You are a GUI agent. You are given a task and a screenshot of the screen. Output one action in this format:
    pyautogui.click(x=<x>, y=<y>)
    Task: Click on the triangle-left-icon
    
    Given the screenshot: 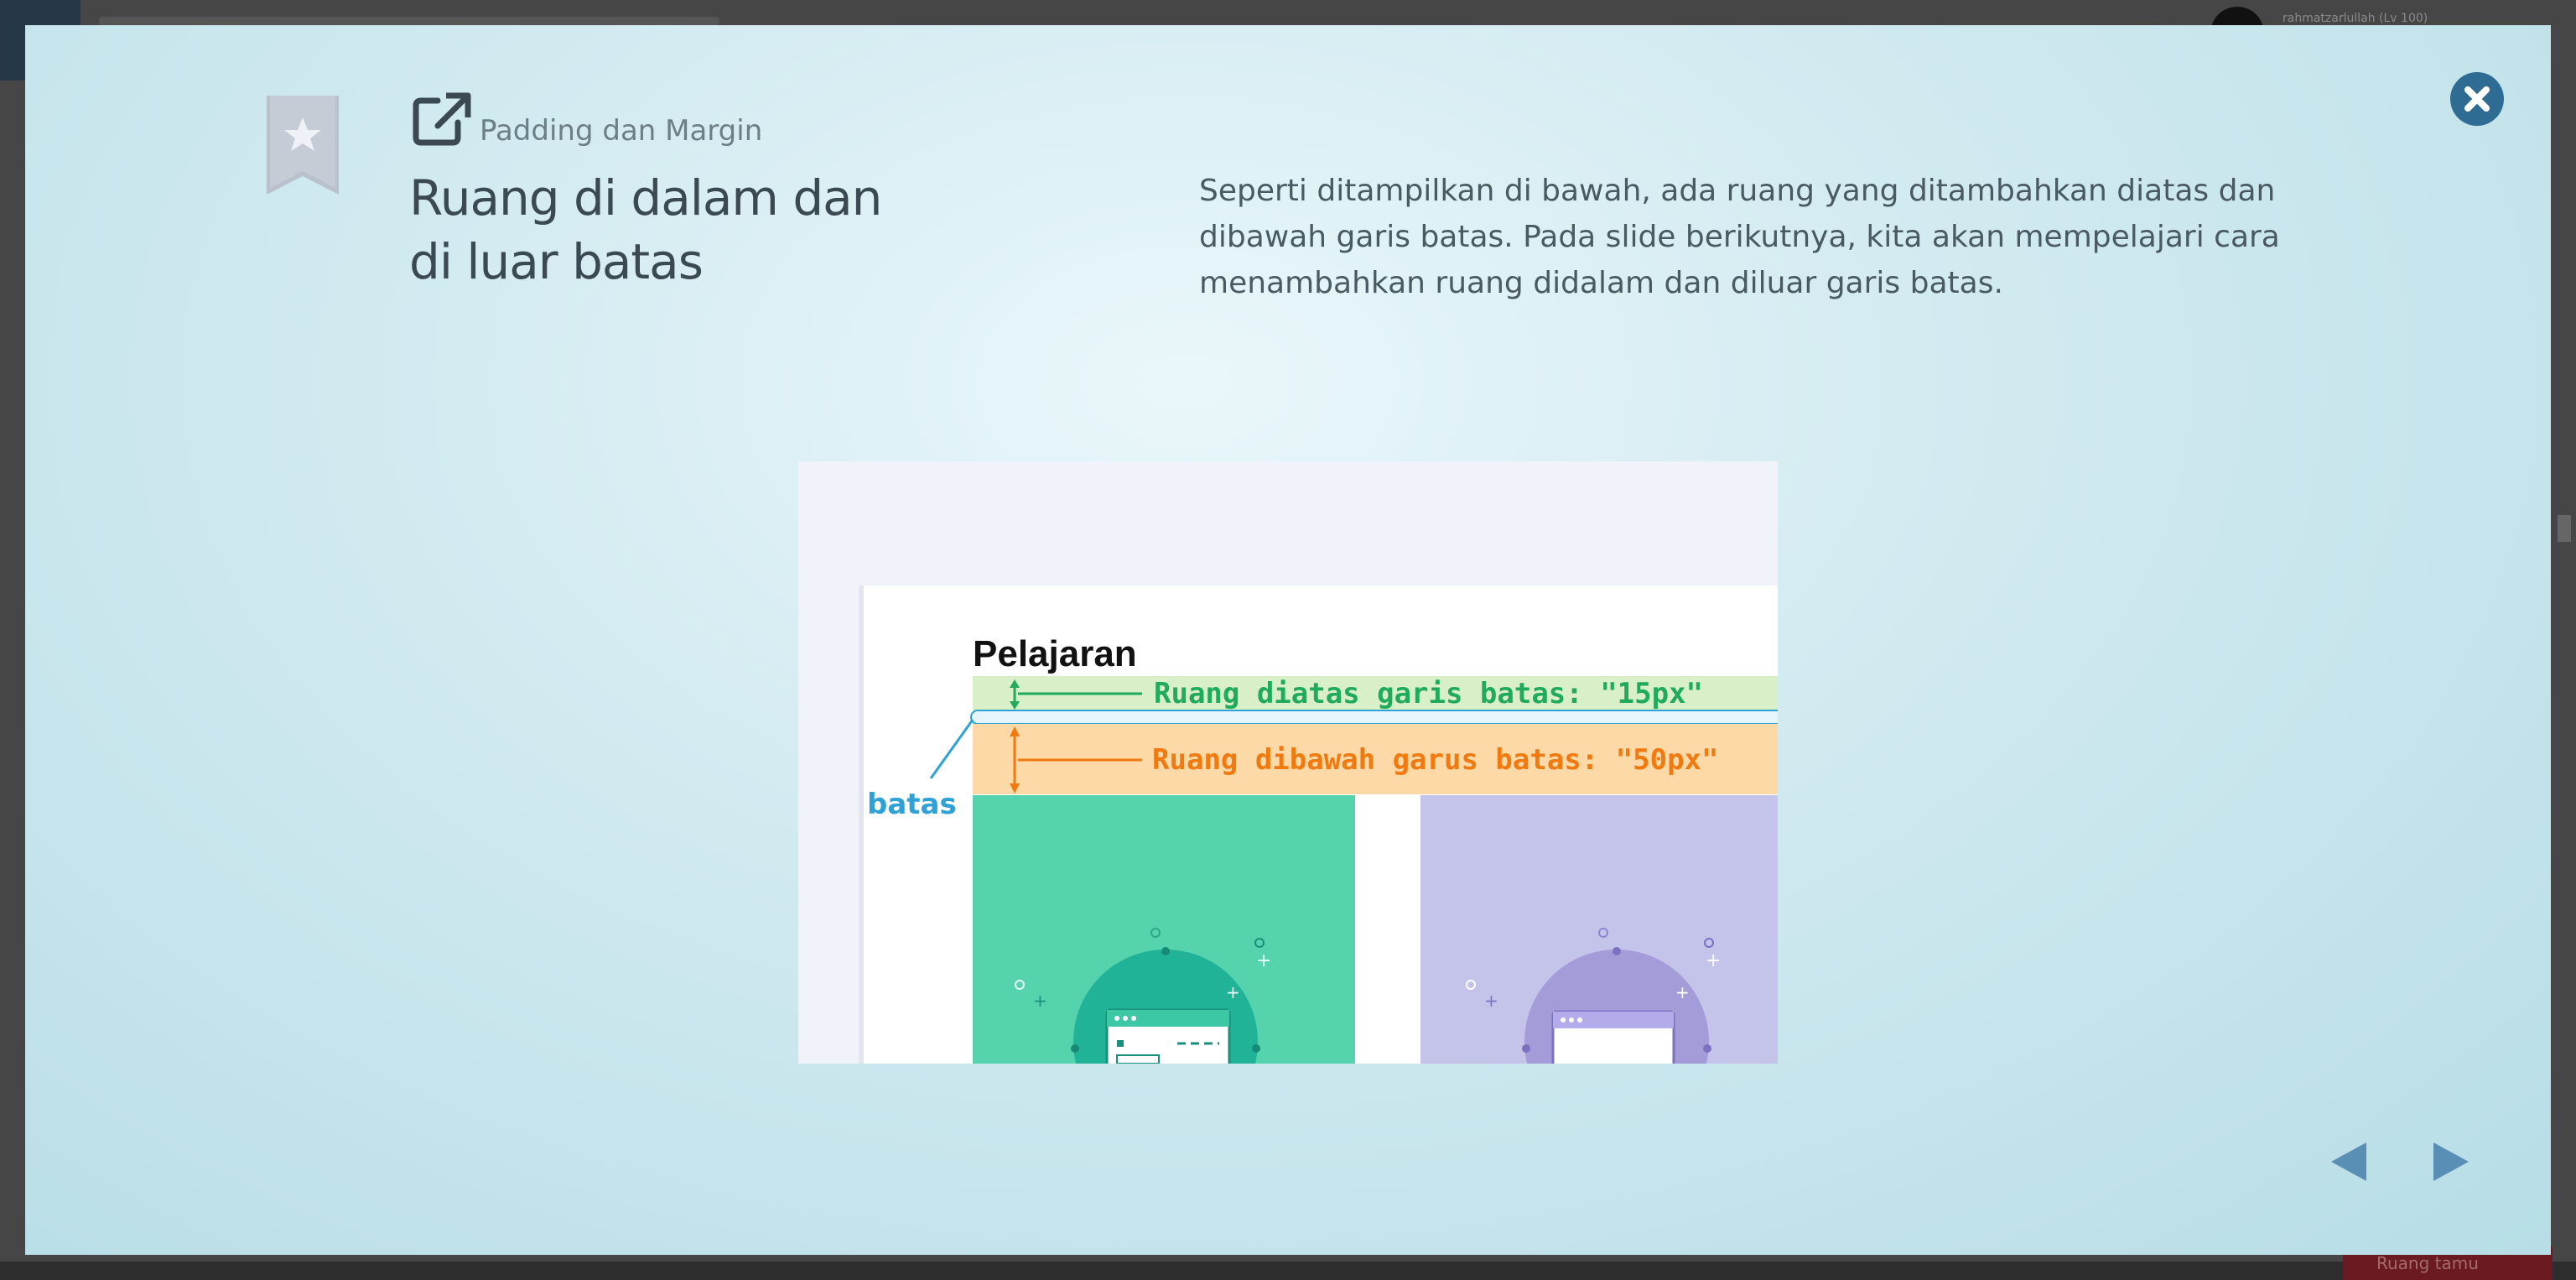 What is the action you would take?
    pyautogui.click(x=2348, y=1161)
    